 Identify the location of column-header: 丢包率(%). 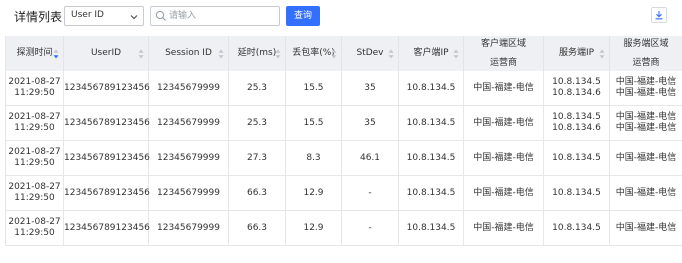
(313, 53).